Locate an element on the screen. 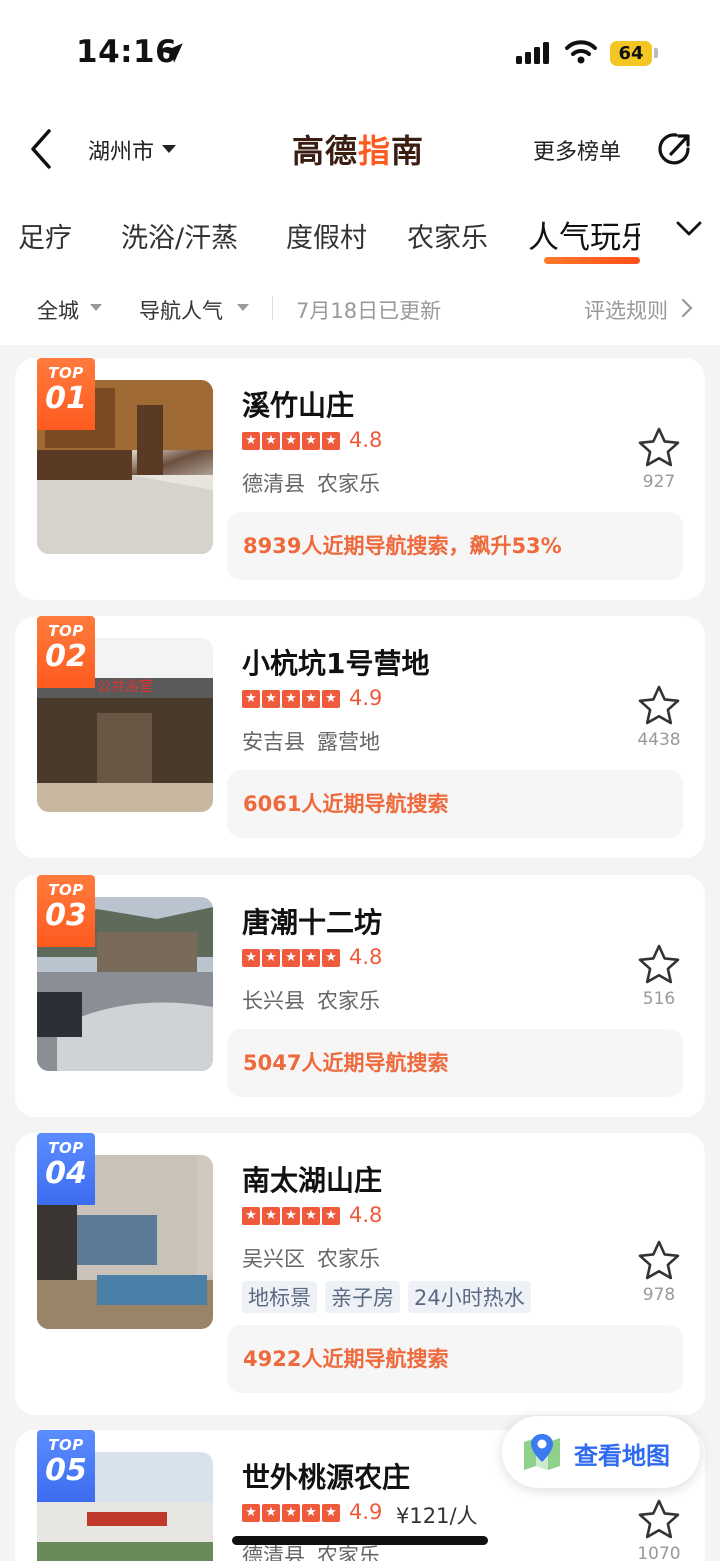 Image resolution: width=720 pixels, height=1561 pixels. map-pin-icon is located at coordinates (542, 1452).